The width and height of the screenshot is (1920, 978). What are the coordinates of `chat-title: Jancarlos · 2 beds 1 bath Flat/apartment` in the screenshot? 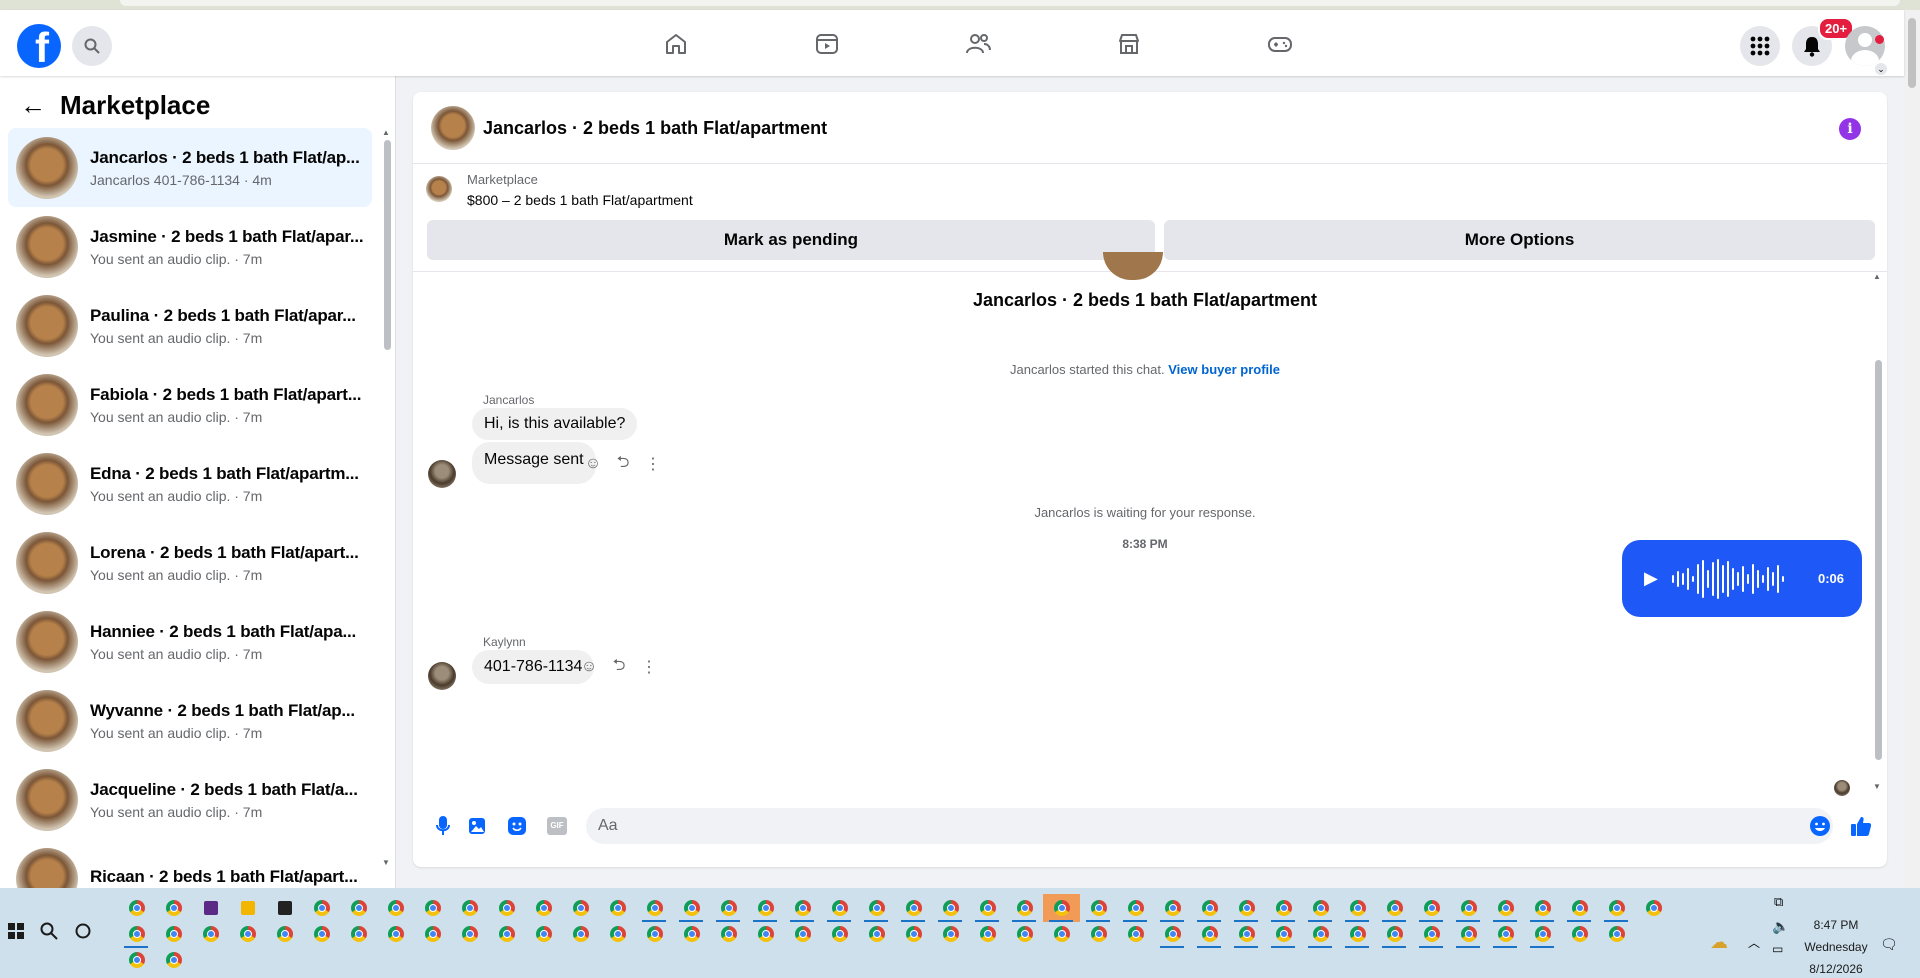 It's located at (655, 128).